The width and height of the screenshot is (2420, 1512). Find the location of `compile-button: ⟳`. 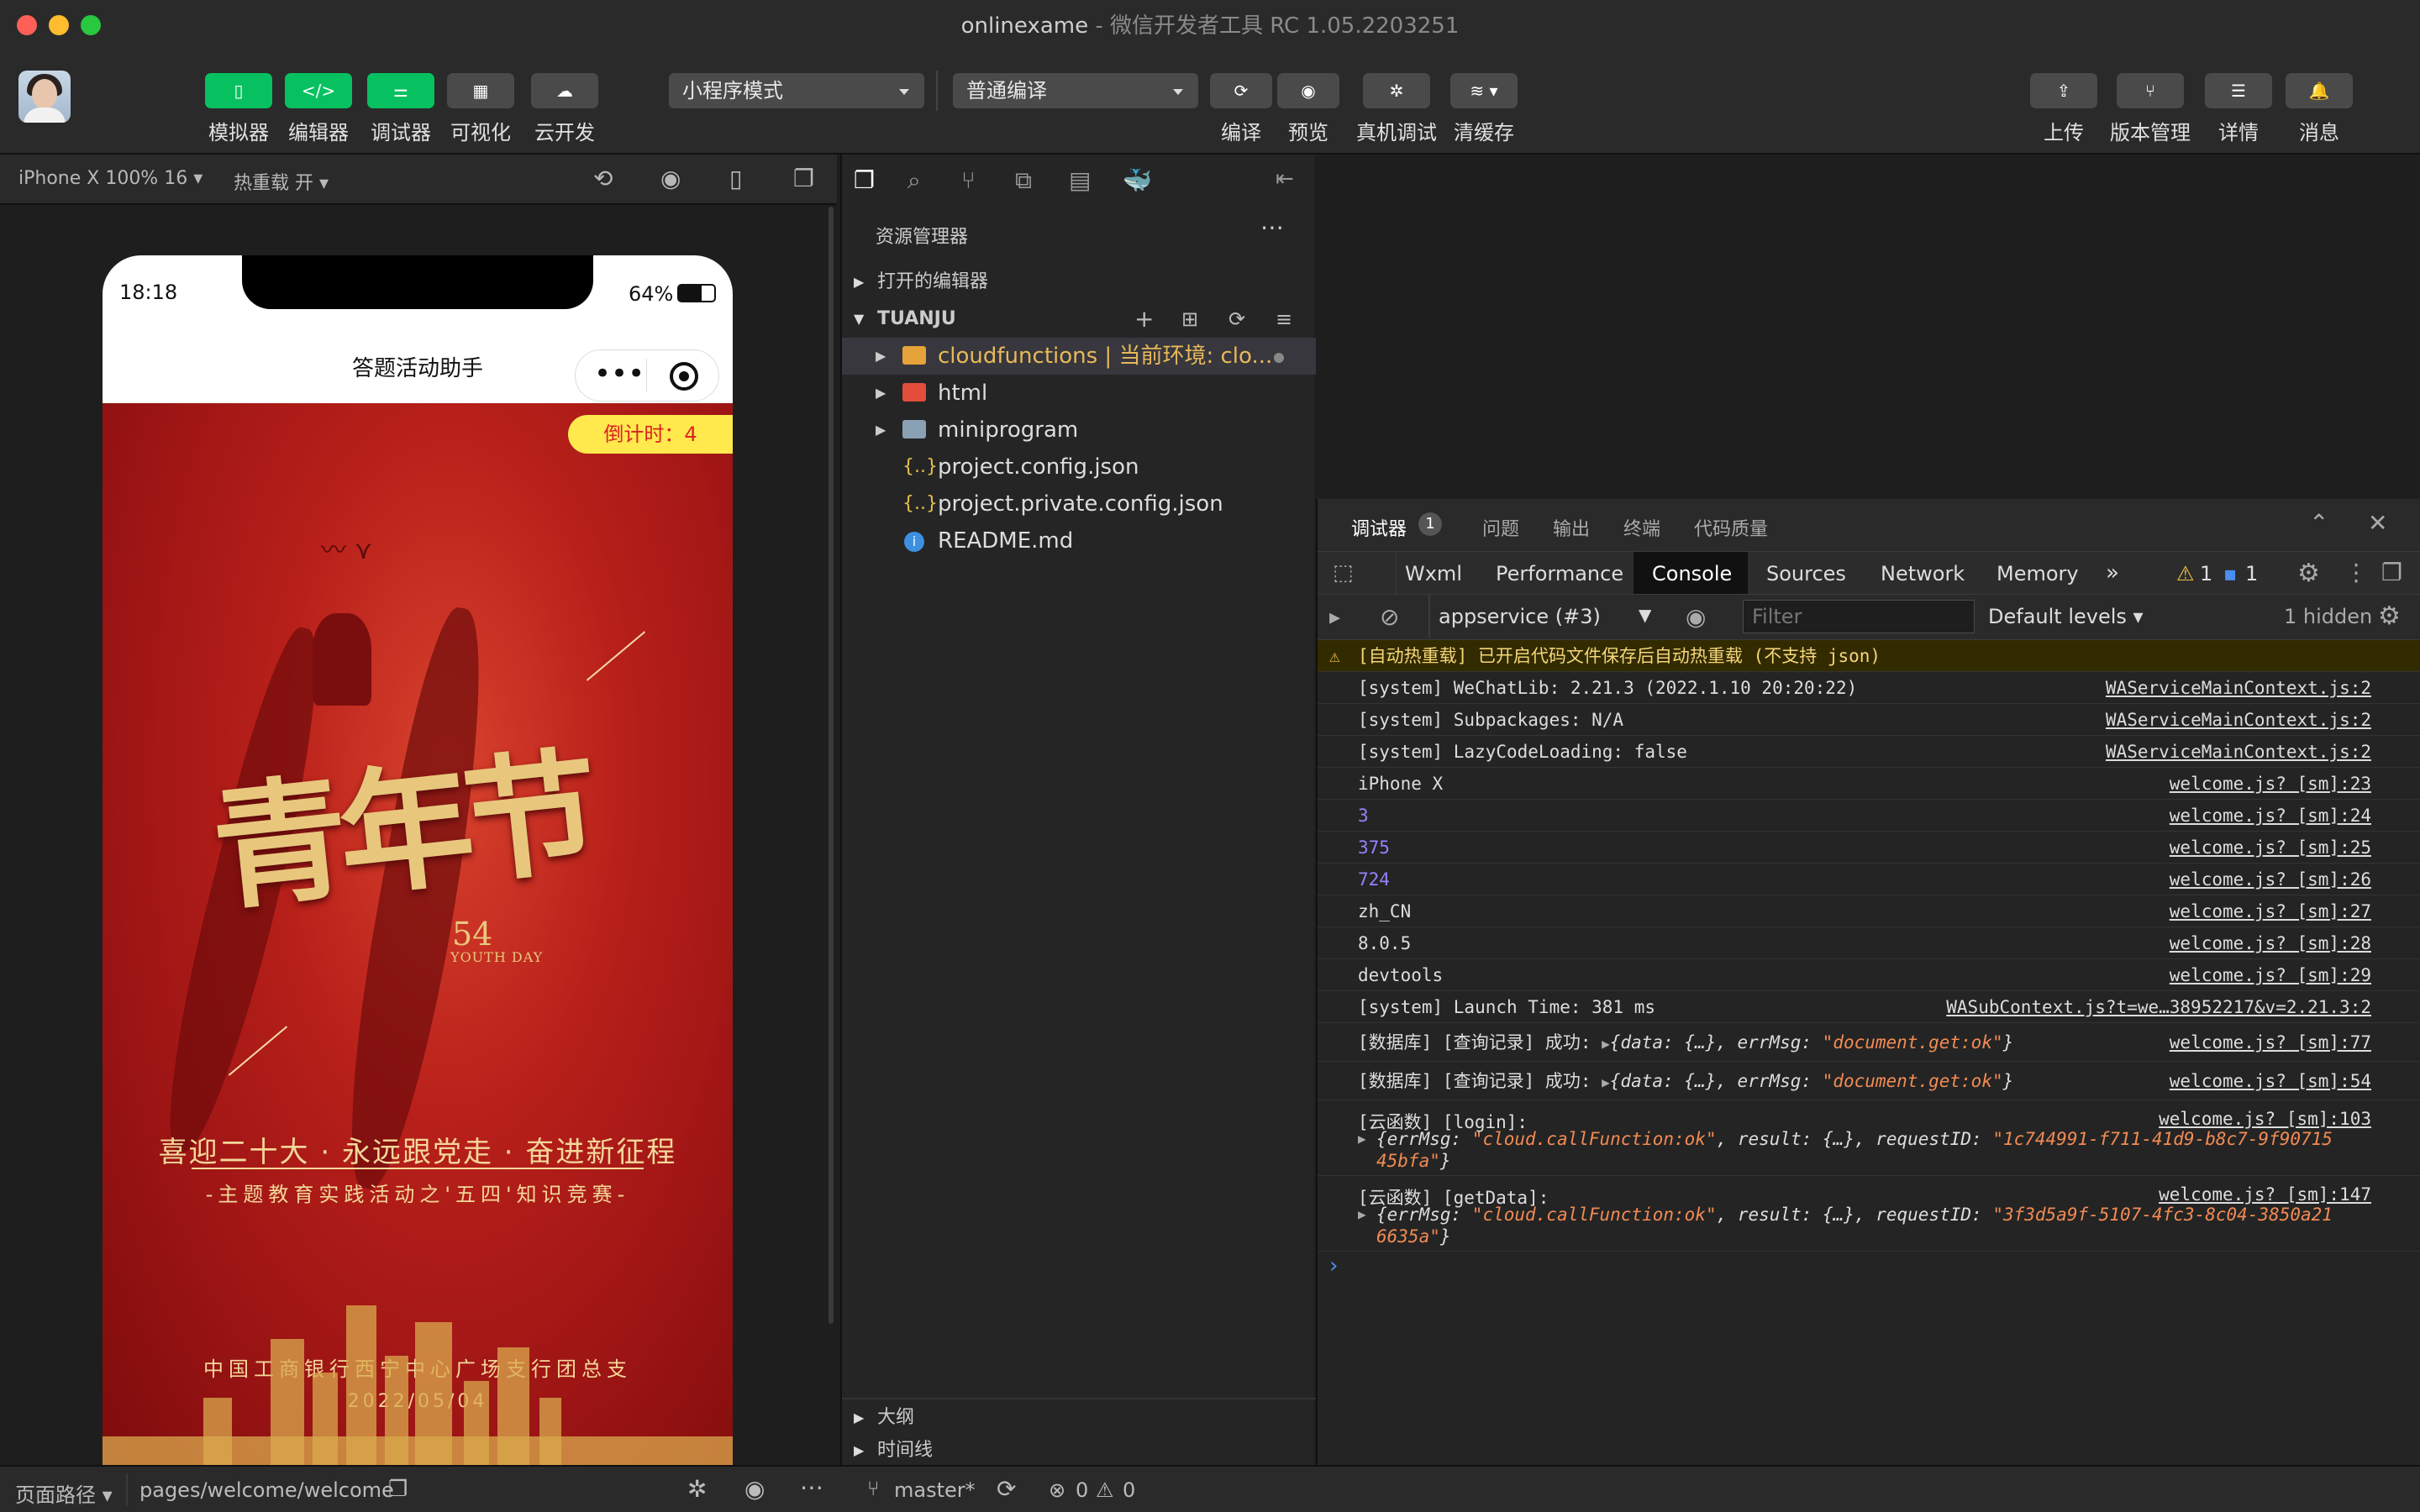

compile-button: ⟳ is located at coordinates (1241, 90).